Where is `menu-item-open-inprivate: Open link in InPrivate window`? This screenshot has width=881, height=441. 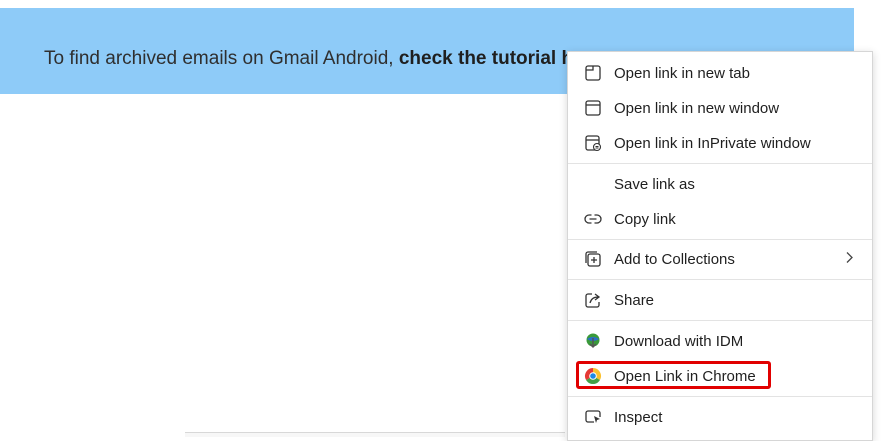 menu-item-open-inprivate: Open link in InPrivate window is located at coordinates (720, 143).